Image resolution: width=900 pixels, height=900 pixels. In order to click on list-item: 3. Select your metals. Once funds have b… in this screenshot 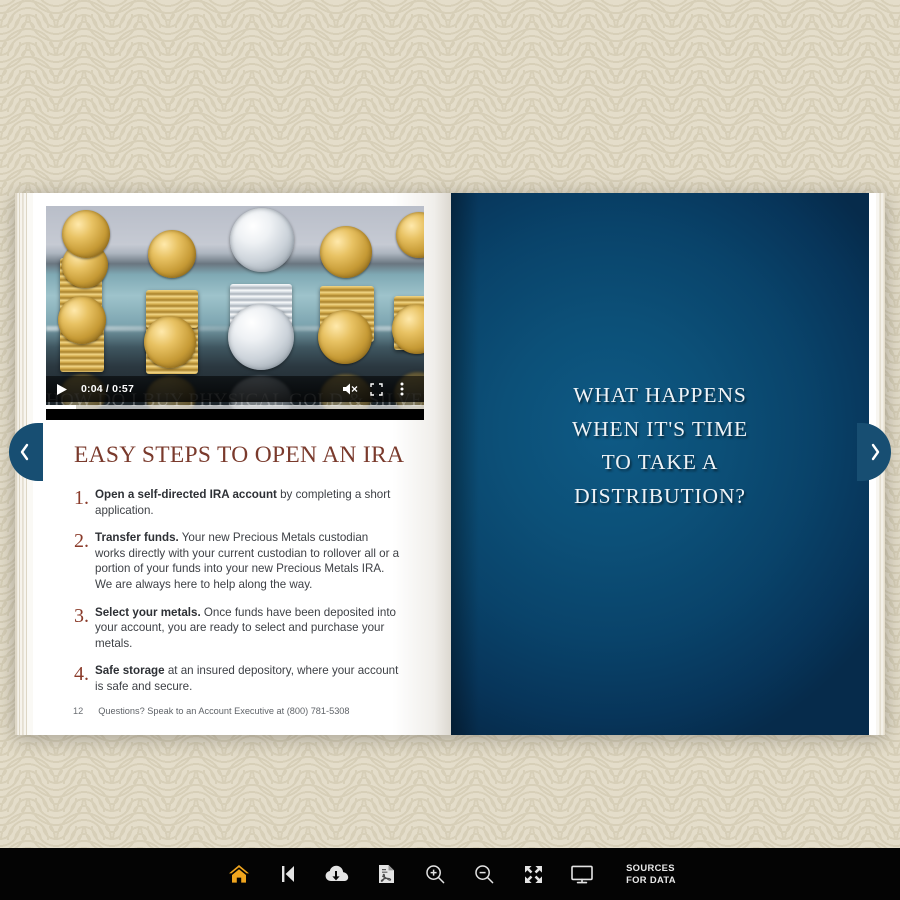, I will do `click(245, 628)`.